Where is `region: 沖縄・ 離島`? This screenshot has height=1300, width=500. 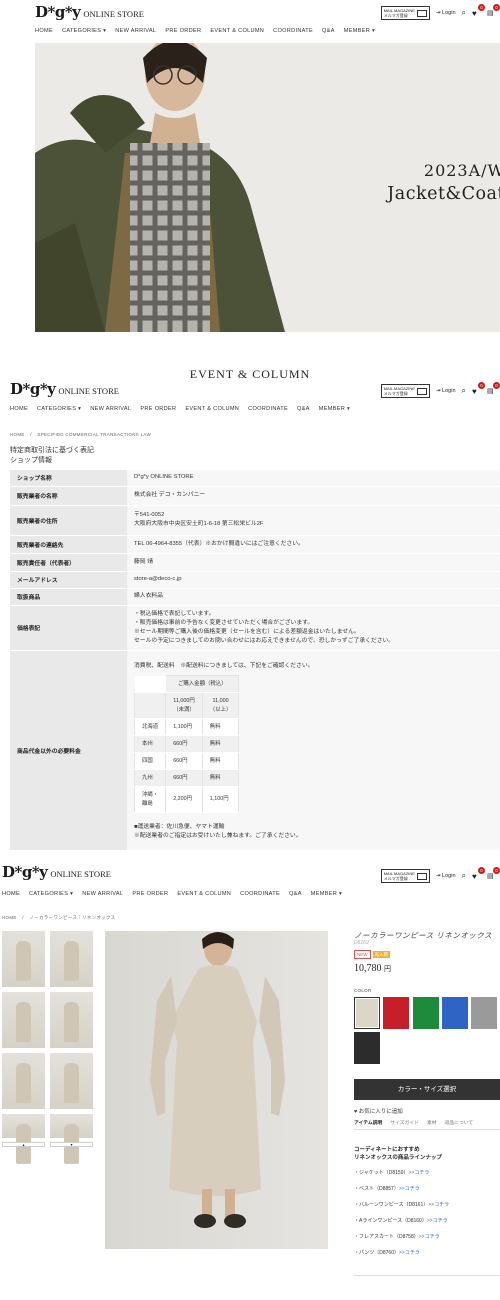 region: 沖縄・ 離島 is located at coordinates (150, 799).